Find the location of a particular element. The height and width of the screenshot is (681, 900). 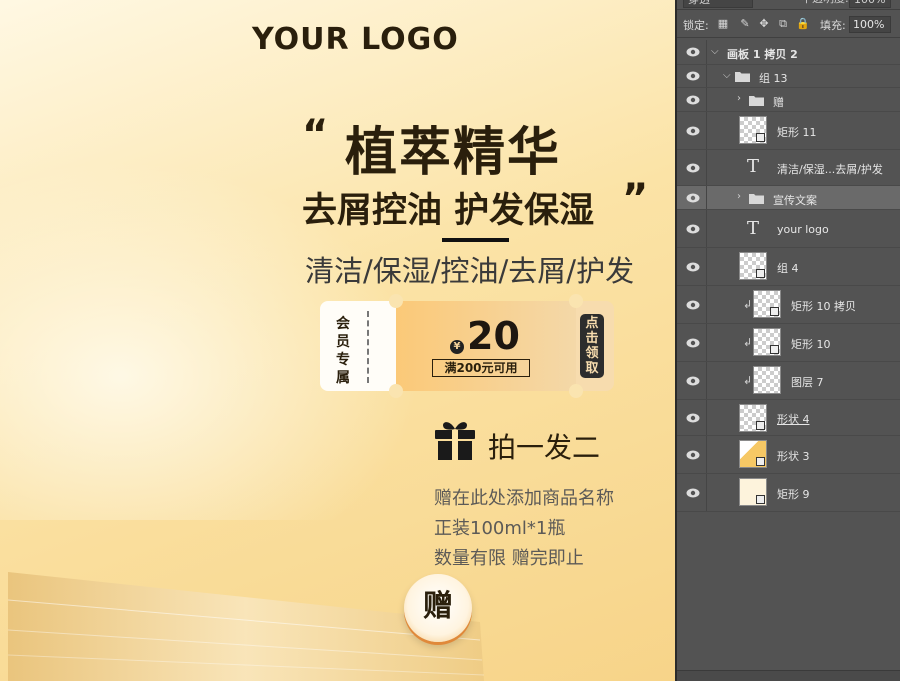

layer-row: 形状 3 is located at coordinates (788, 455).